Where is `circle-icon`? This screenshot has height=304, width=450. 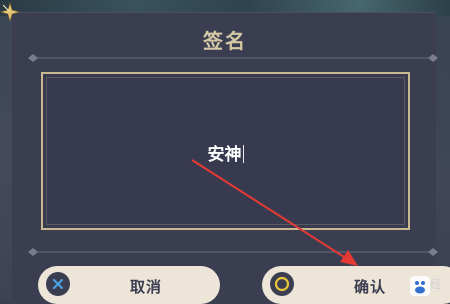 circle-icon is located at coordinates (282, 284).